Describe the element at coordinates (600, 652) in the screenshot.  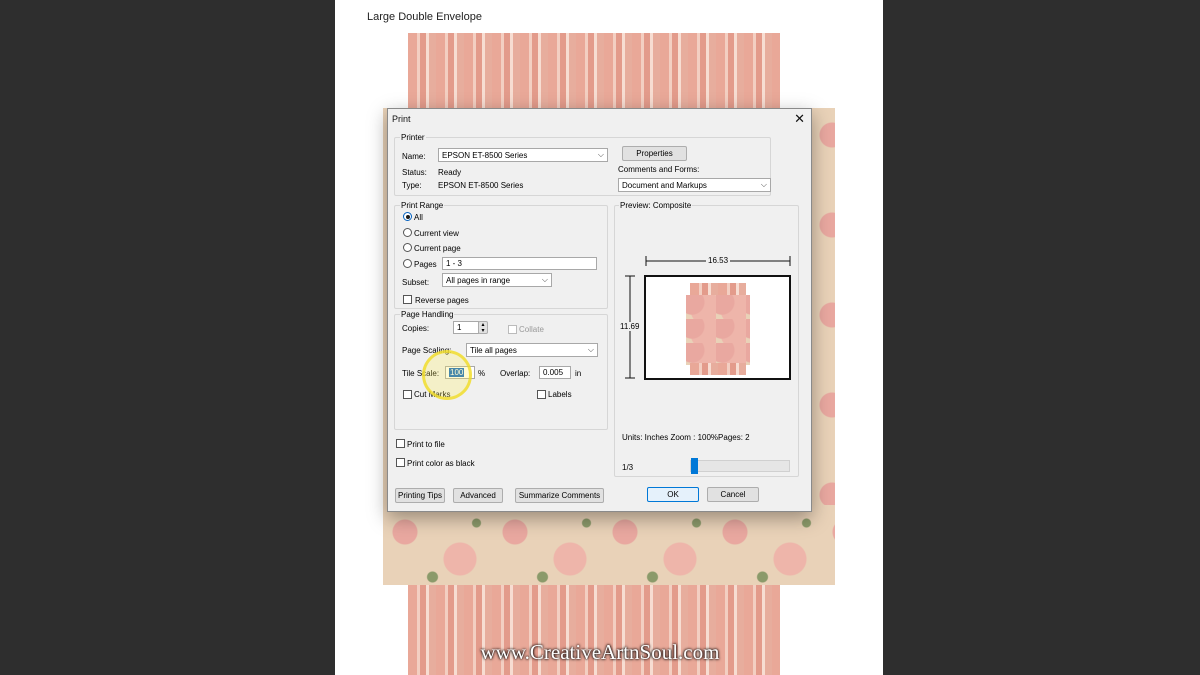
I see `watermark: www.CreativeArtnSoul.com` at that location.